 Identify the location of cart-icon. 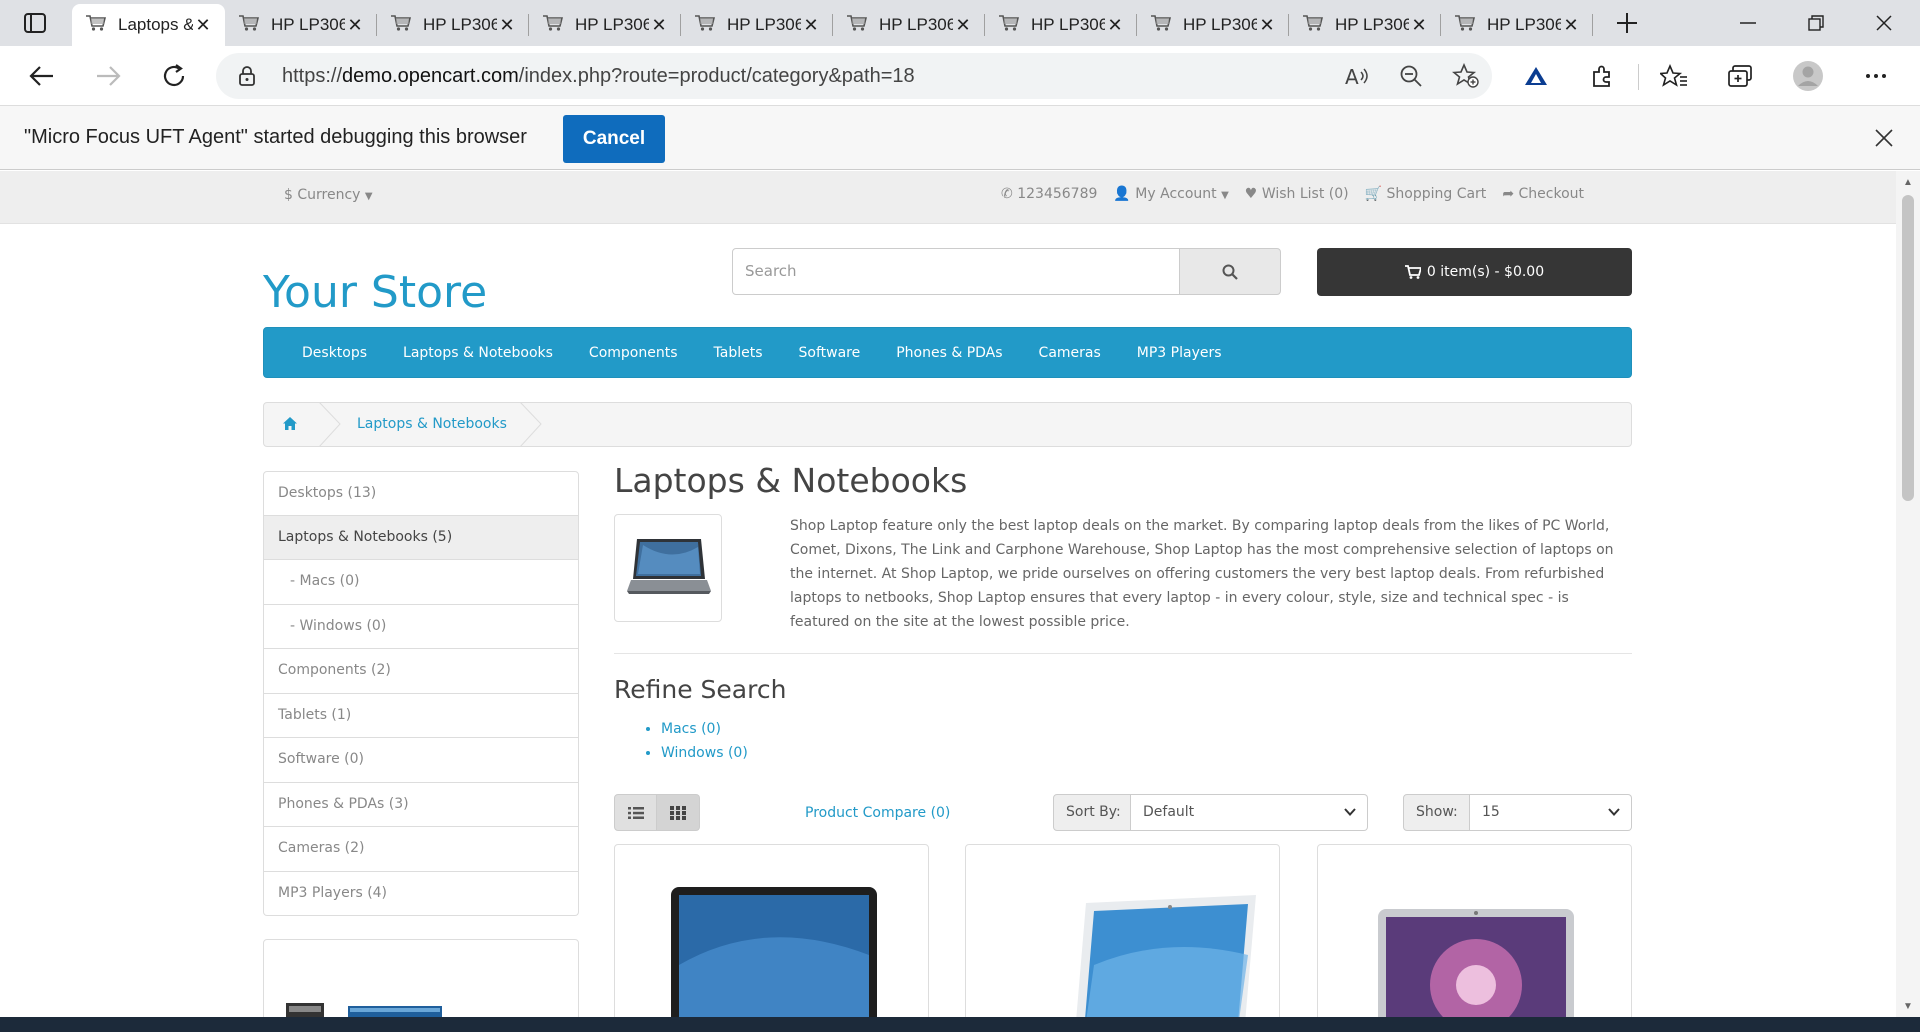
(1412, 272).